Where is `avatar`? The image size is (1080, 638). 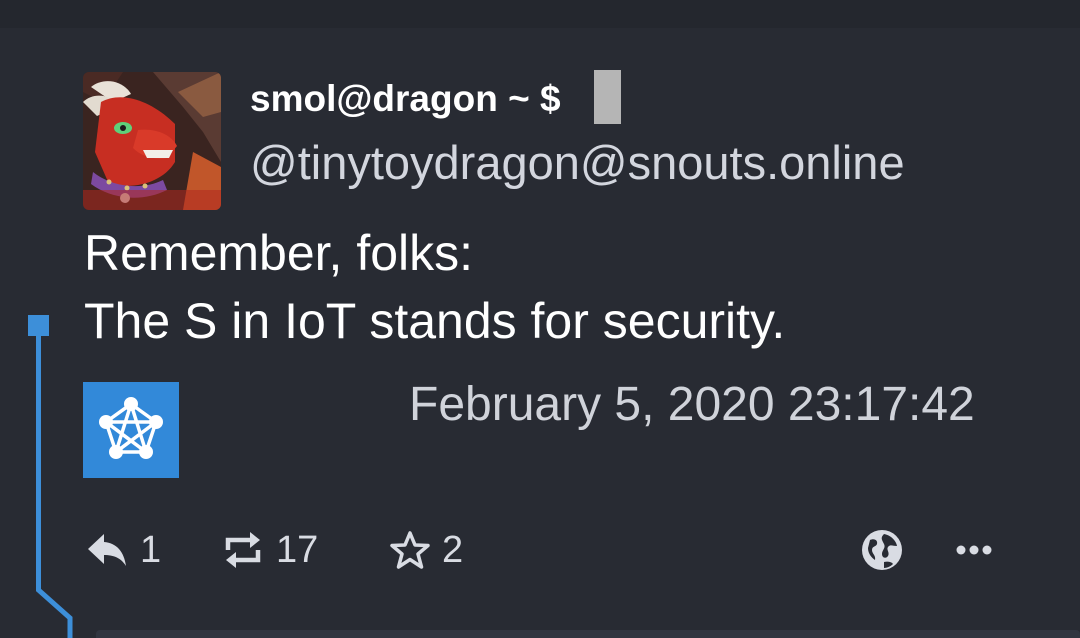 avatar is located at coordinates (152, 141).